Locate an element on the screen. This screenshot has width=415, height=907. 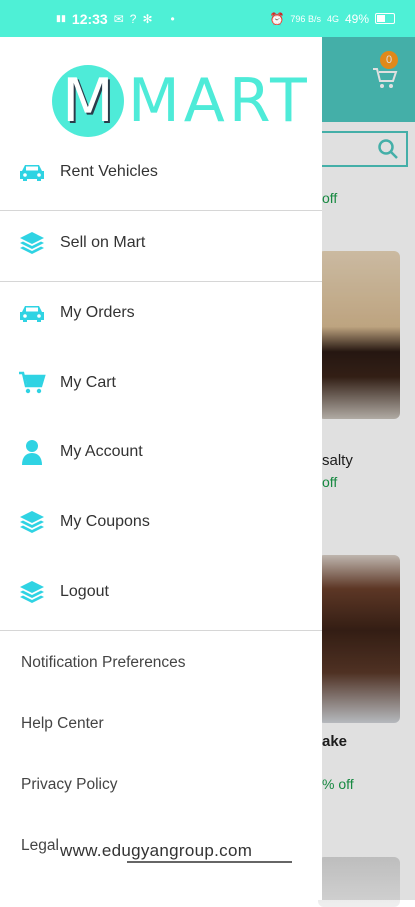
link-privacy-policy: Privacy Policy is located at coordinates (69, 785).